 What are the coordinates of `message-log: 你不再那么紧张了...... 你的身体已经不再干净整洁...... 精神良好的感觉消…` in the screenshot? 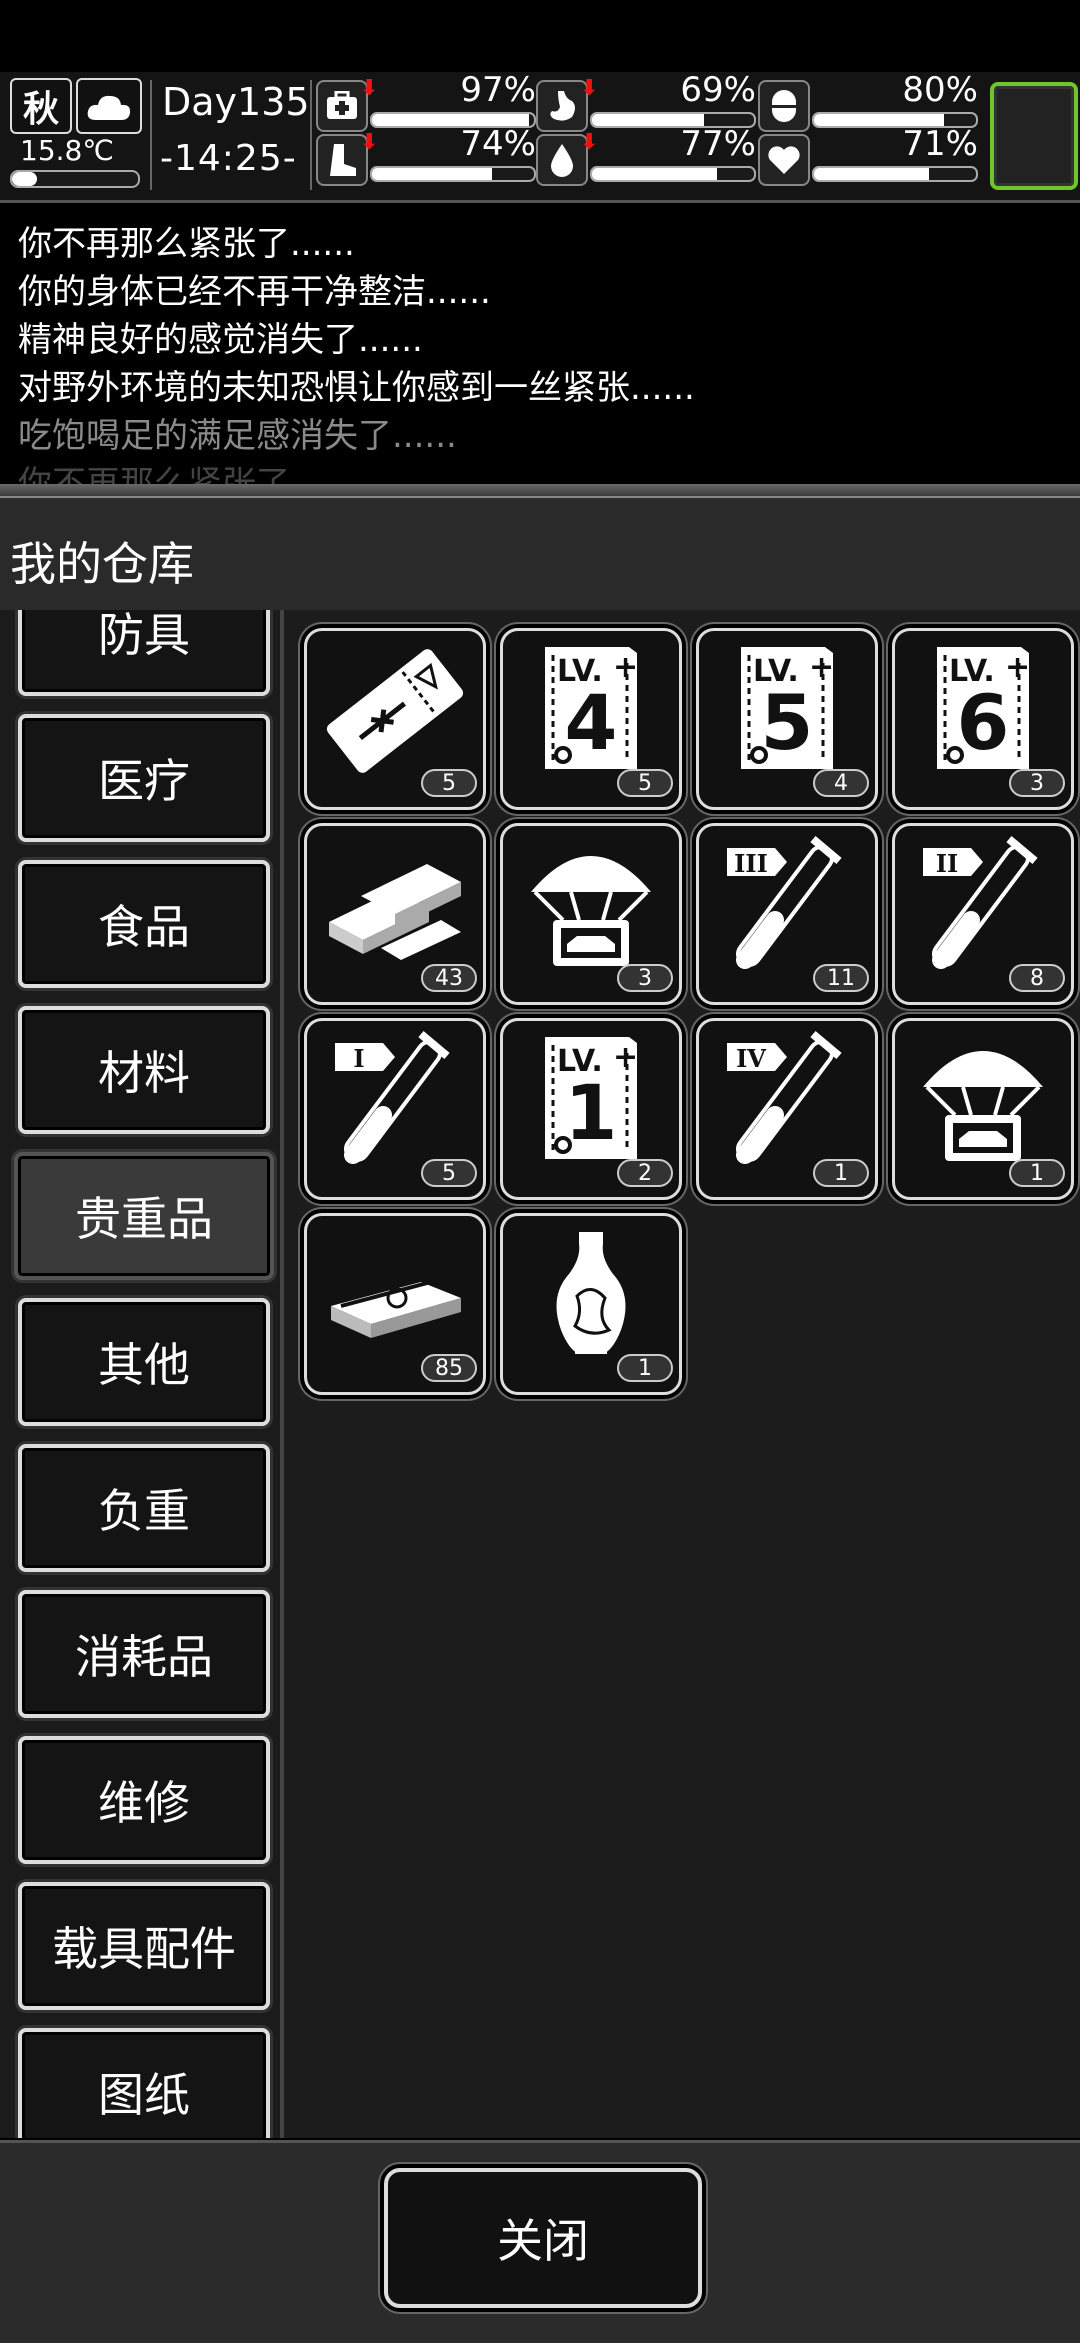 It's located at (540, 344).